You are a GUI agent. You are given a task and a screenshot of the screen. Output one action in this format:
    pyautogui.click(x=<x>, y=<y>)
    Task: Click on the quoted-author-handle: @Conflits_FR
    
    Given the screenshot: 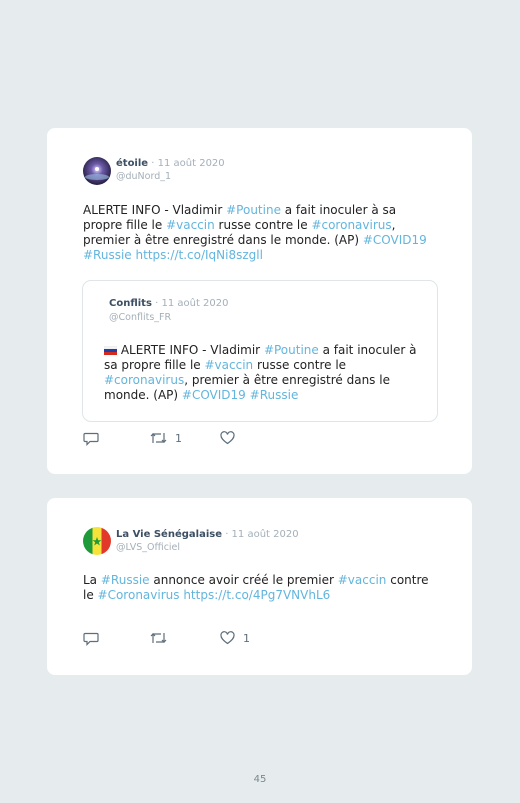 What is the action you would take?
    pyautogui.click(x=140, y=317)
    